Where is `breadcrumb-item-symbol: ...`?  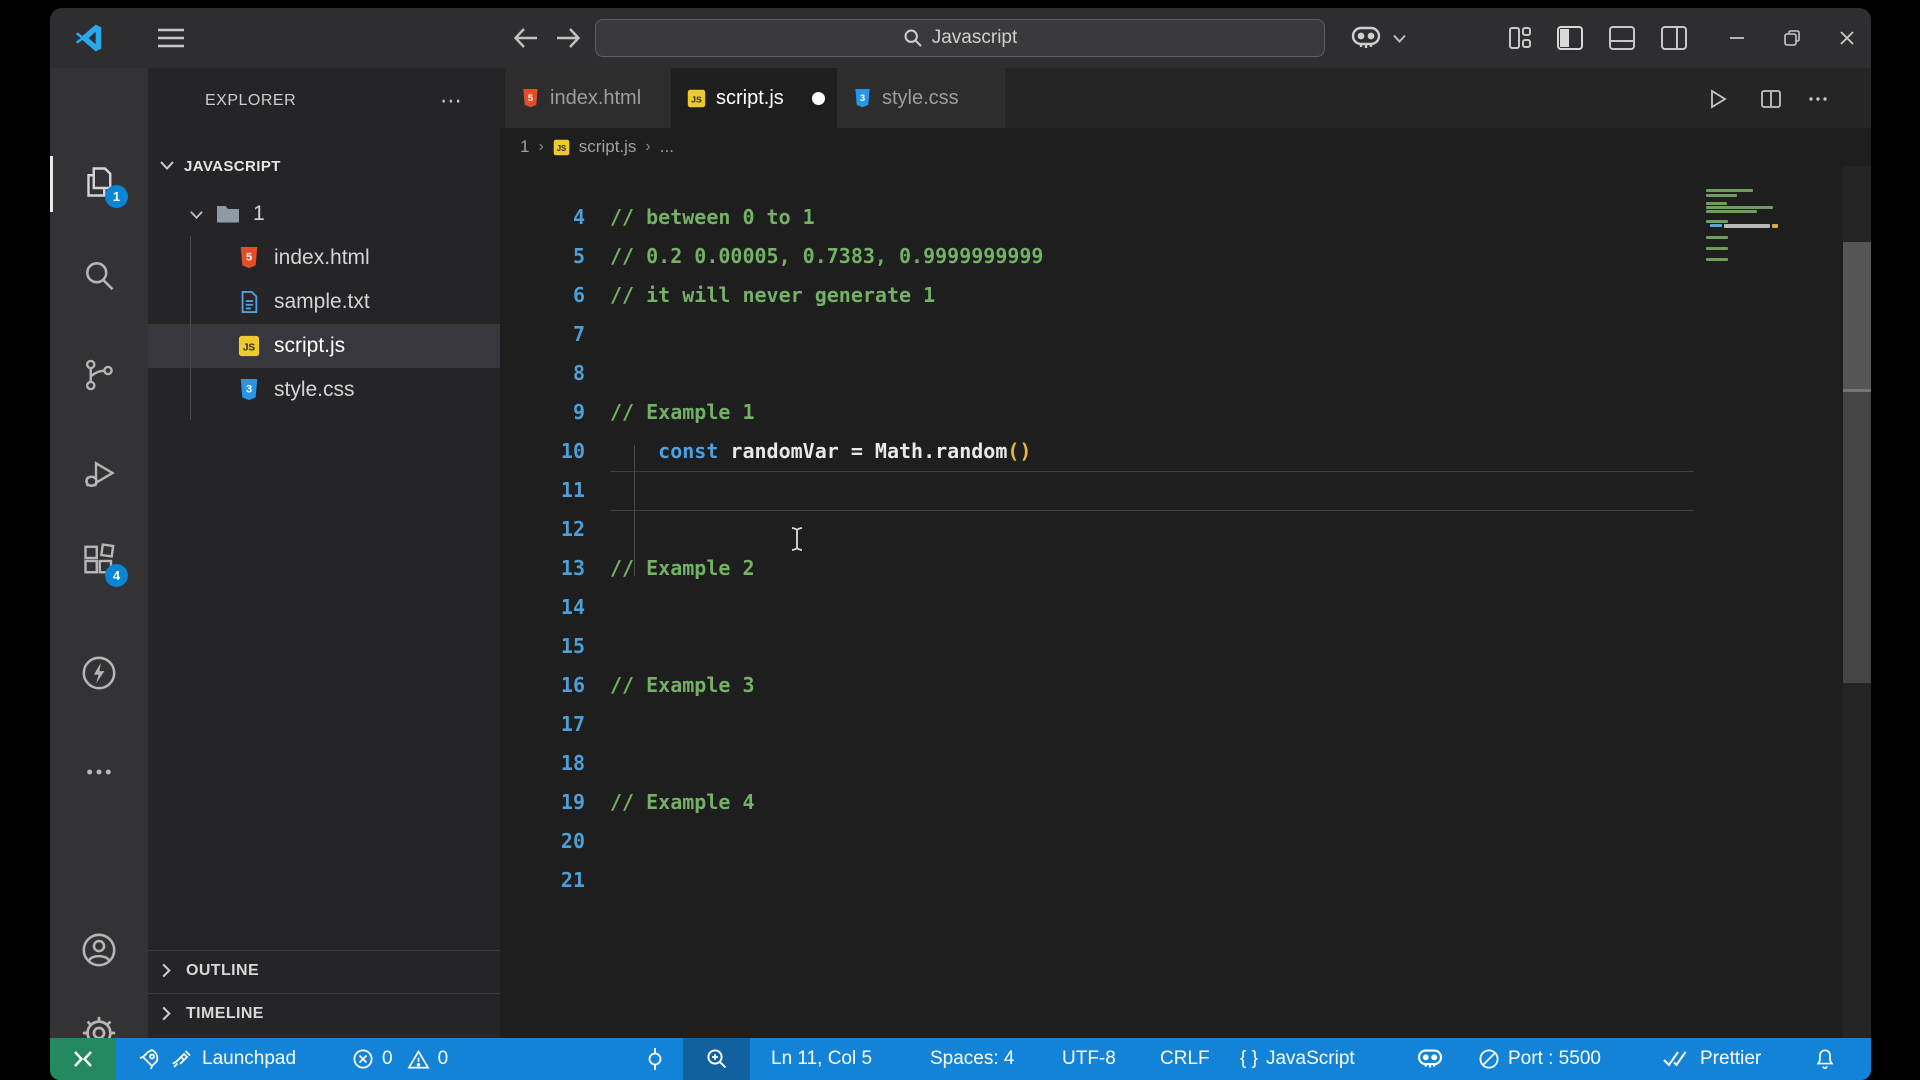 breadcrumb-item-symbol: ... is located at coordinates (667, 147).